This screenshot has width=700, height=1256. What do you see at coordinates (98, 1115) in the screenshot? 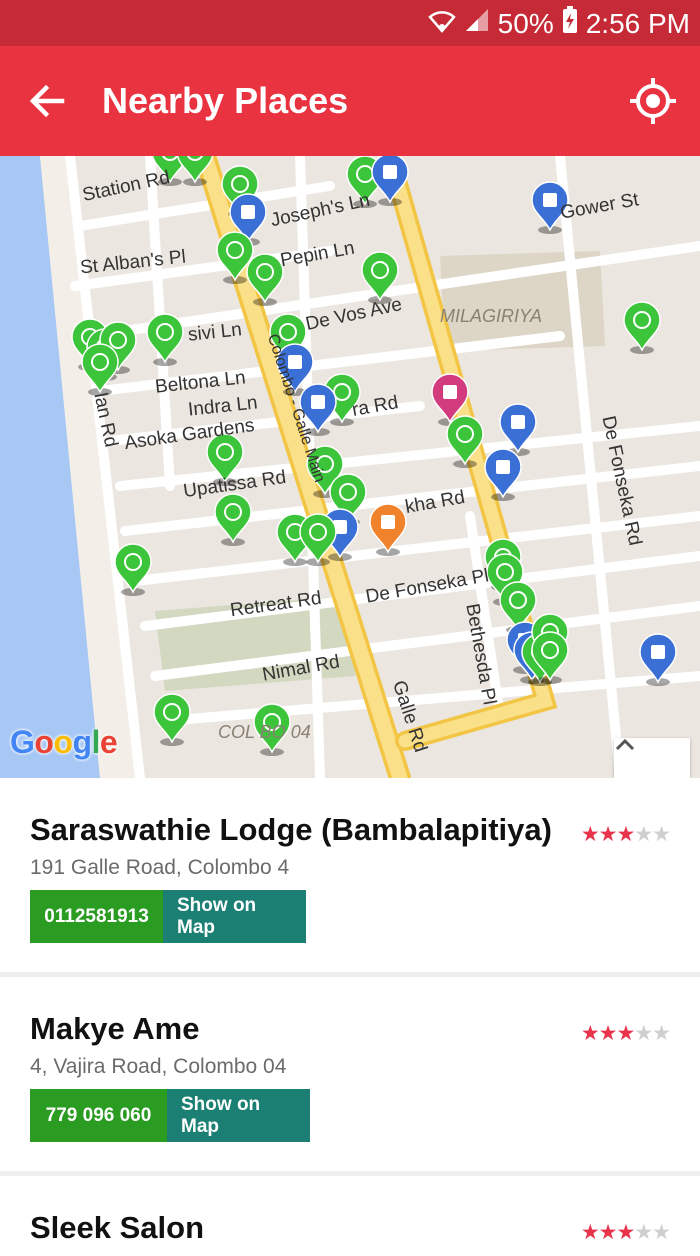
I see `call-button: 779 096 060` at bounding box center [98, 1115].